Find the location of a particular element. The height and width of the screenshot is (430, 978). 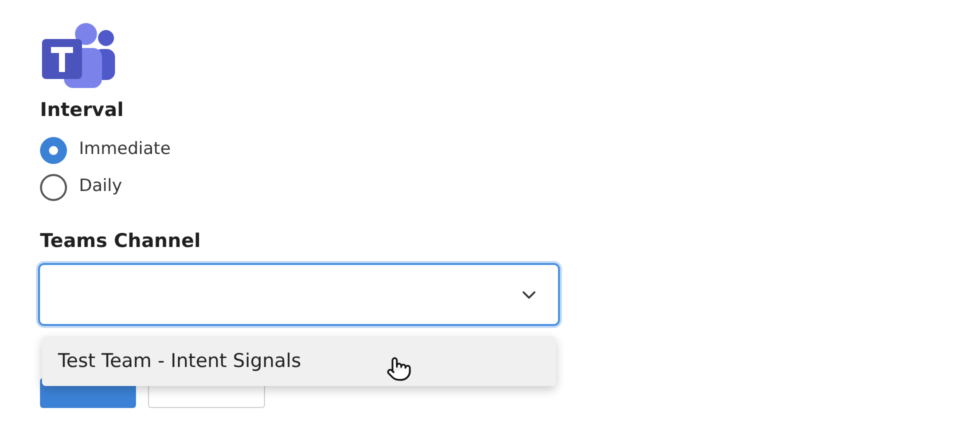

interval-radio: Immediate is located at coordinates (105, 150).